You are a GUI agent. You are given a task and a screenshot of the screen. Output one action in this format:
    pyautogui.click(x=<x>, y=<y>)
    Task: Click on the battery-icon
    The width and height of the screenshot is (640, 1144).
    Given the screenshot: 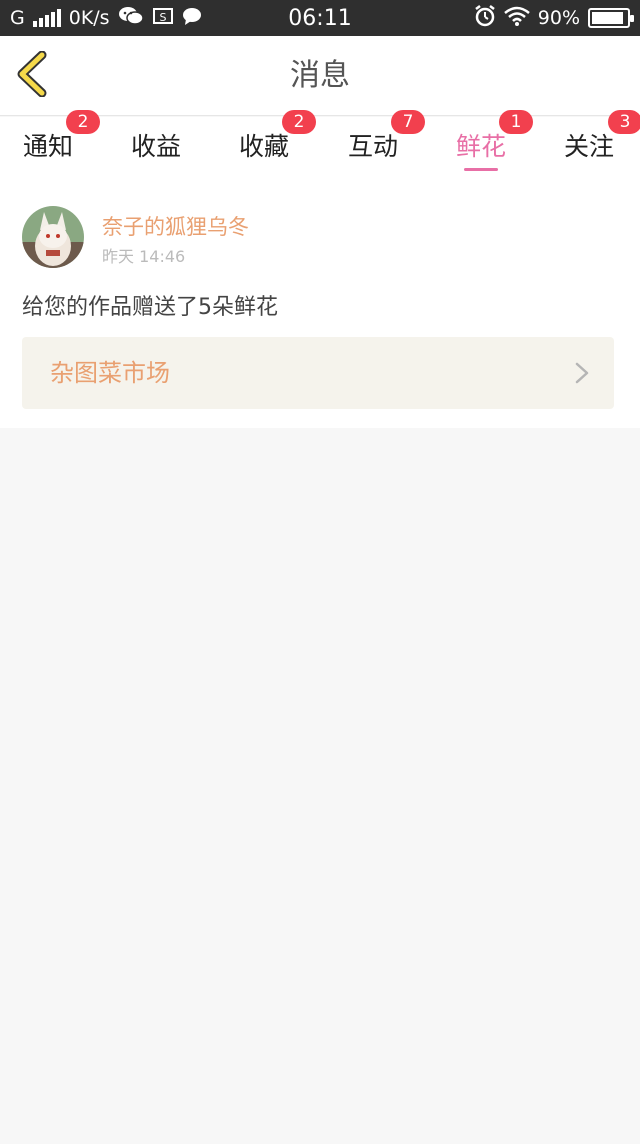 What is the action you would take?
    pyautogui.click(x=611, y=18)
    